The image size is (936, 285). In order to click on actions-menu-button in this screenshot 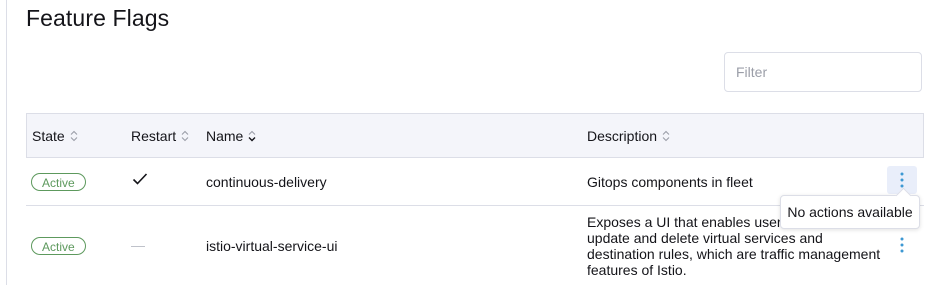, I will do `click(902, 245)`.